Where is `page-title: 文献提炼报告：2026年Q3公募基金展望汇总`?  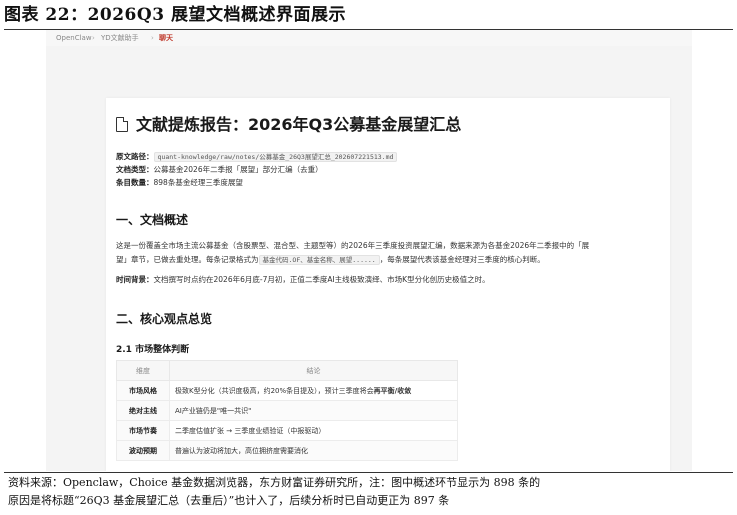
page-title: 文献提炼报告：2026年Q3公募基金展望汇总 is located at coordinates (288, 125).